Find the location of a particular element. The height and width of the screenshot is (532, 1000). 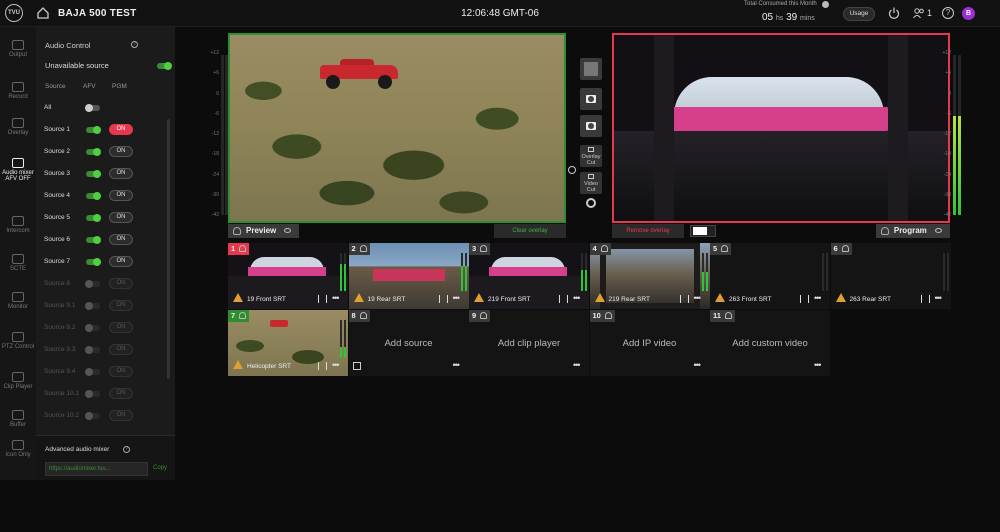

source-tile: 3 219 Front SRT ••• is located at coordinates (529, 276).